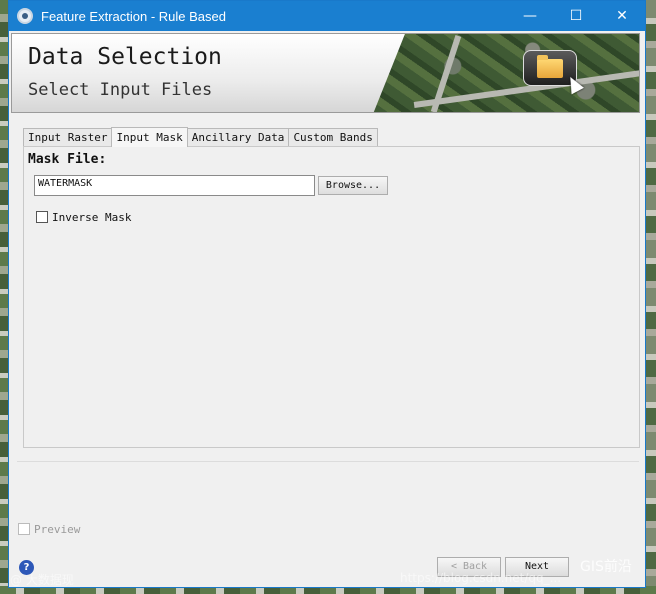 This screenshot has height=594, width=656. I want to click on title-bar: Feature Extraction - Rule Based — ☐ ✕, so click(327, 16).